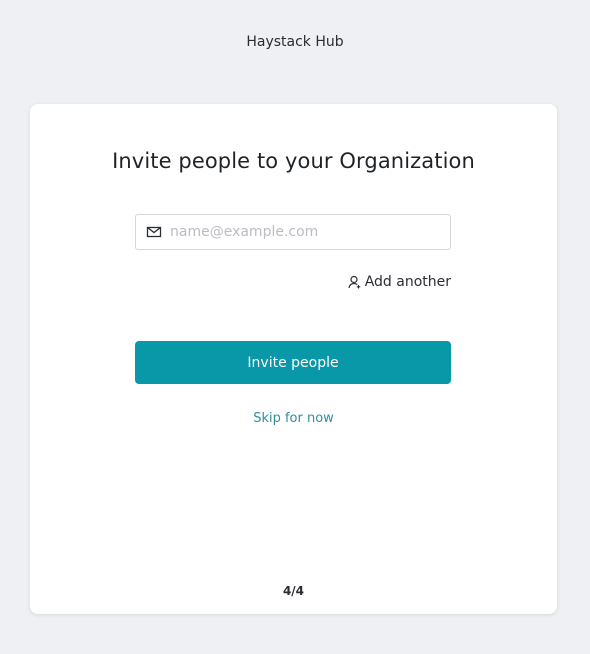 The image size is (590, 654). I want to click on email-field, so click(293, 232).